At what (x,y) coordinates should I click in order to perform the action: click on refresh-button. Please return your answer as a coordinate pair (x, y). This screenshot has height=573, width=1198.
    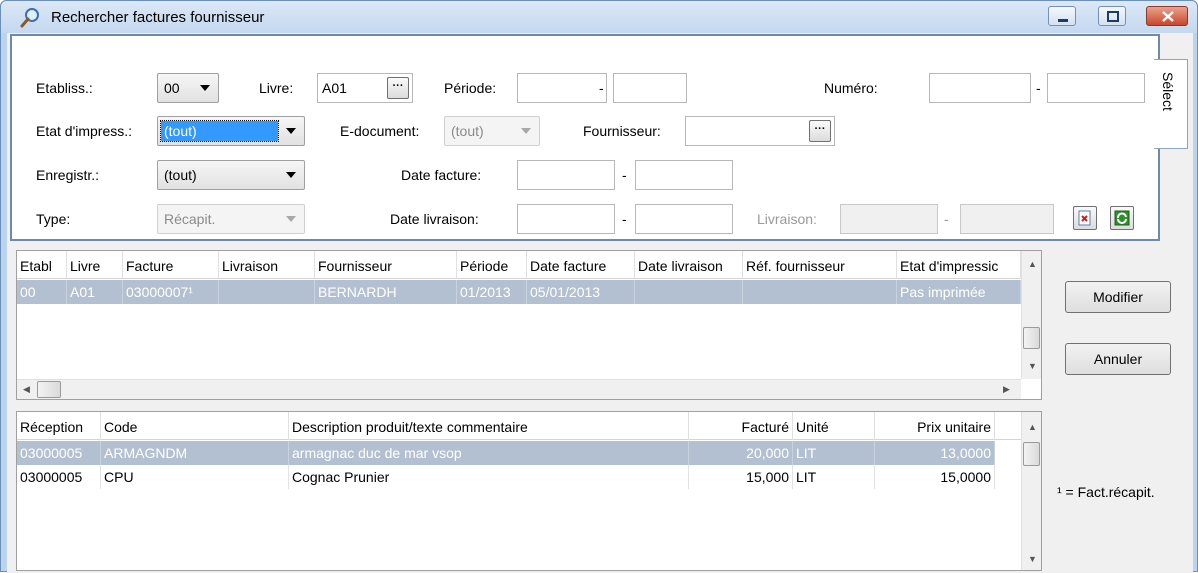
    Looking at the image, I should click on (1122, 218).